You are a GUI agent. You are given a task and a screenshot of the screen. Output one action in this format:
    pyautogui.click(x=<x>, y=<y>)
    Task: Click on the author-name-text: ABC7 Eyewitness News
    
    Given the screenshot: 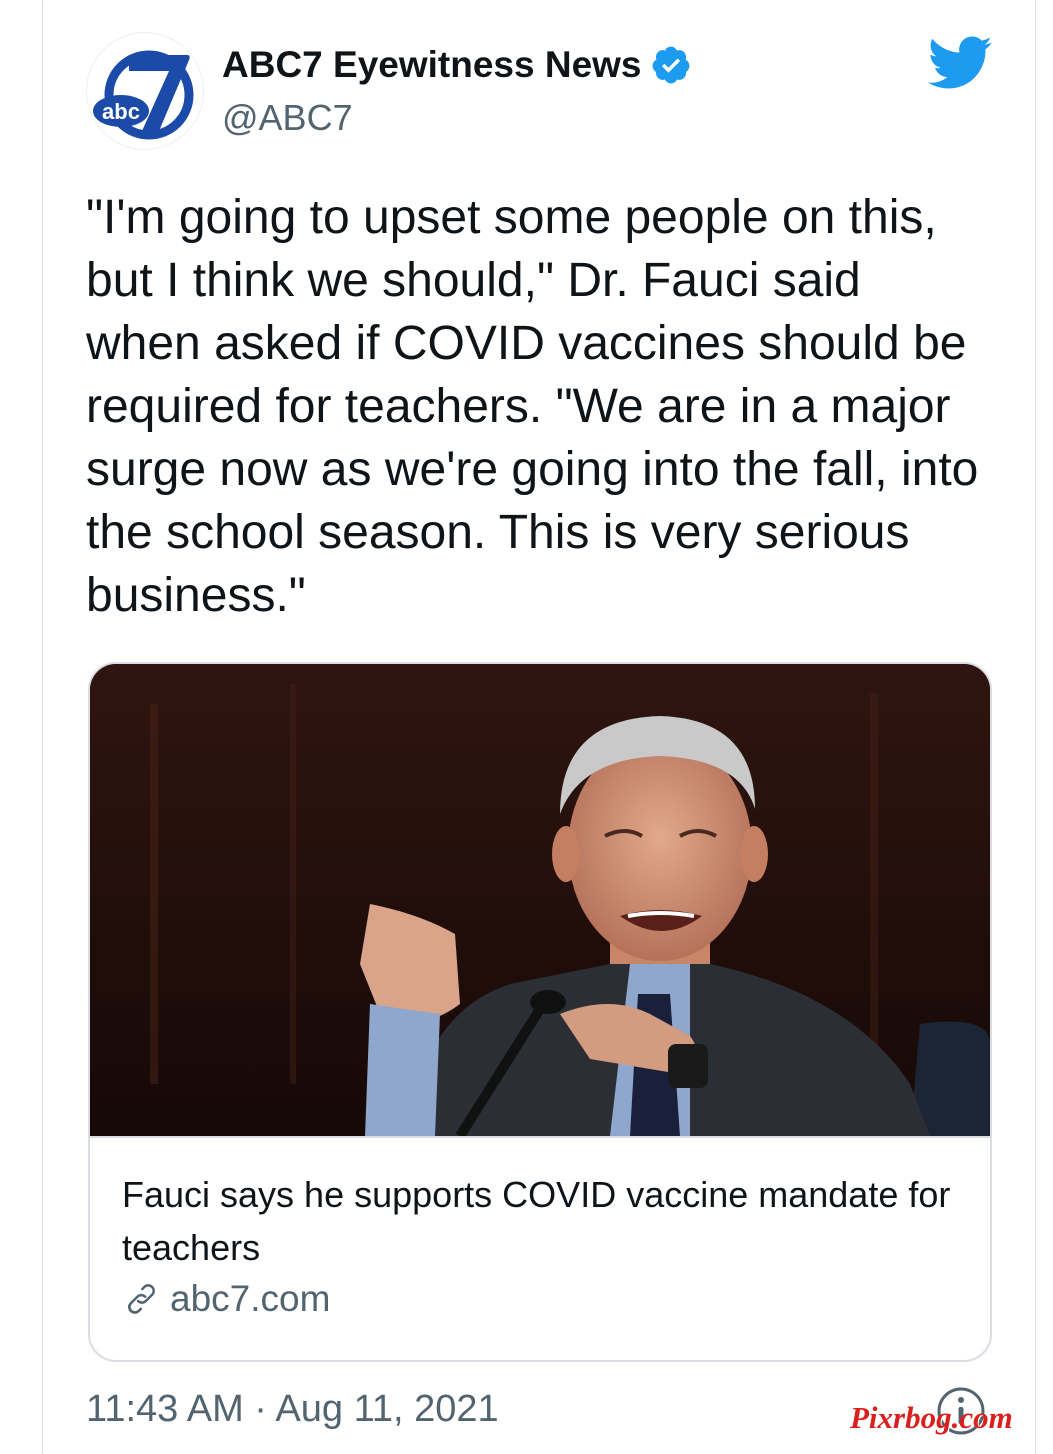 What is the action you would take?
    pyautogui.click(x=432, y=64)
    